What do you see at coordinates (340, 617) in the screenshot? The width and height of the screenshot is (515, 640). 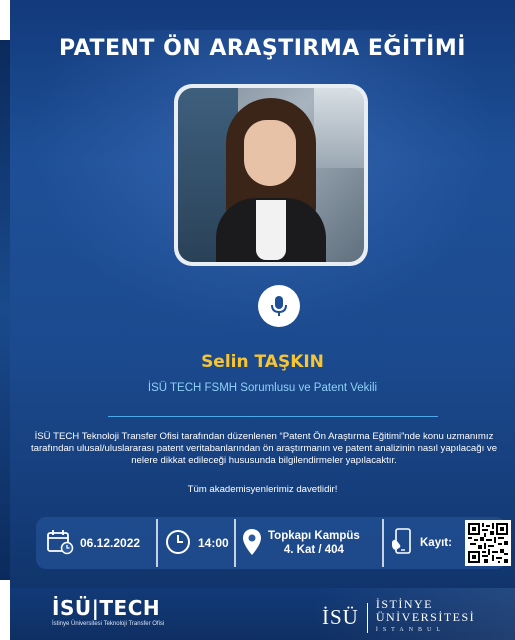 I see `isu-logo-text: İSÜ` at bounding box center [340, 617].